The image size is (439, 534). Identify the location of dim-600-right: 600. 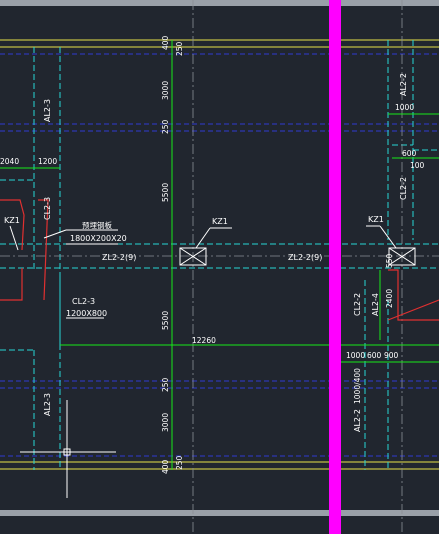
(409, 153).